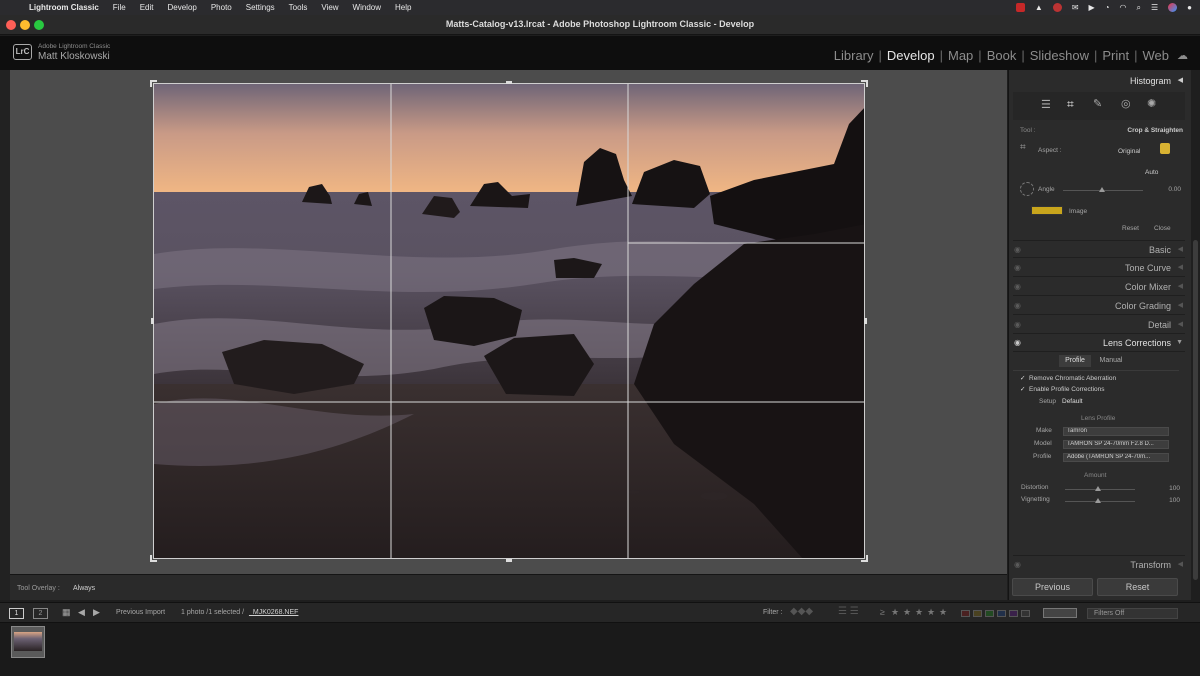  What do you see at coordinates (1180, 268) in the screenshot?
I see `tone-curve-expand-icon: ◀` at bounding box center [1180, 268].